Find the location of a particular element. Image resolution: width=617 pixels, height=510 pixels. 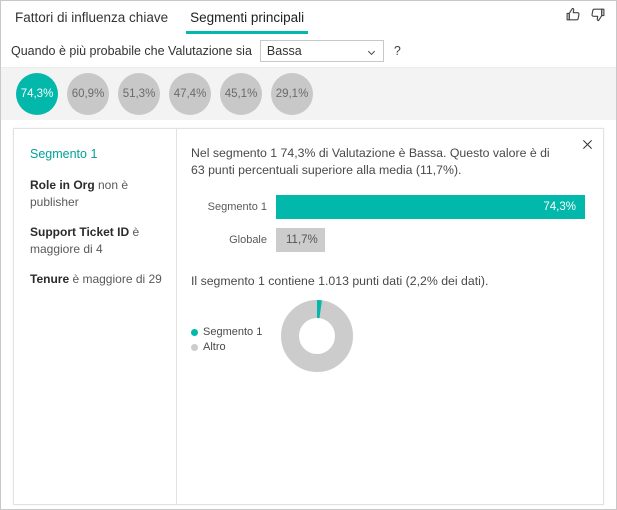

tab-top-segments: Segmenti principali is located at coordinates (247, 22).